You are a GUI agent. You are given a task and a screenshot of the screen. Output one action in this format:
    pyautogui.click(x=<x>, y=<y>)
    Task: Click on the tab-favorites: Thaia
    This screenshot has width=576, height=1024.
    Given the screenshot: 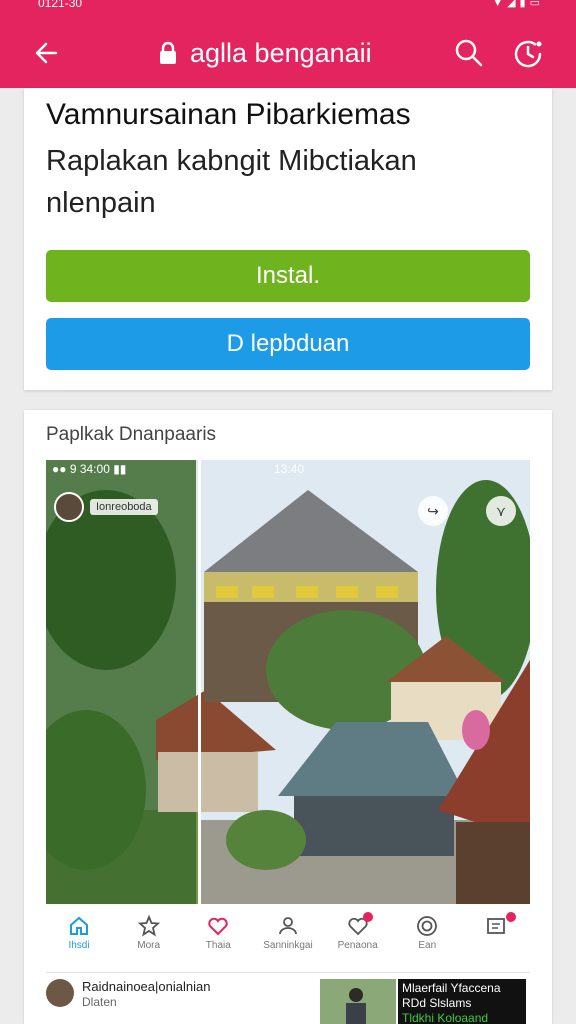 What is the action you would take?
    pyautogui.click(x=218, y=937)
    